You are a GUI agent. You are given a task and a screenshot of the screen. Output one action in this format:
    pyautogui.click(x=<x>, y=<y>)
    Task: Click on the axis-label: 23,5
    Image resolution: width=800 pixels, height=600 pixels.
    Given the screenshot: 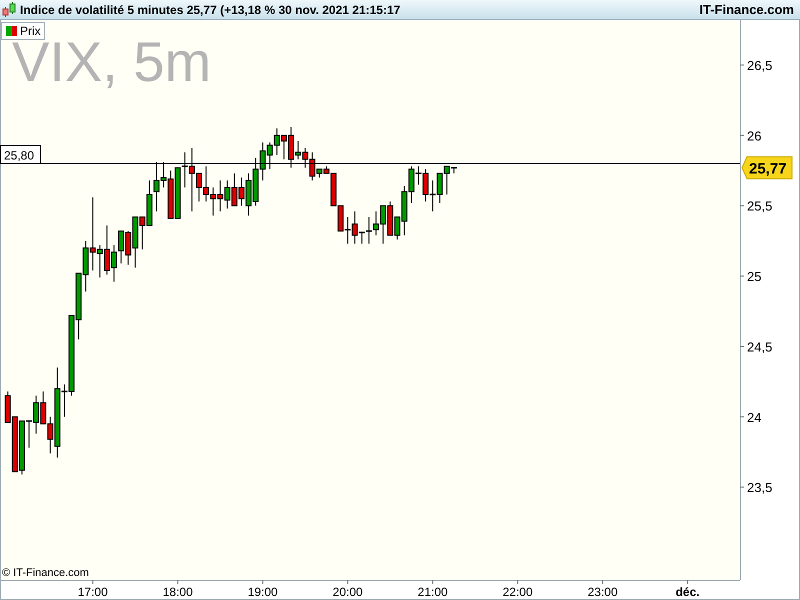 What is the action you would take?
    pyautogui.click(x=759, y=488)
    